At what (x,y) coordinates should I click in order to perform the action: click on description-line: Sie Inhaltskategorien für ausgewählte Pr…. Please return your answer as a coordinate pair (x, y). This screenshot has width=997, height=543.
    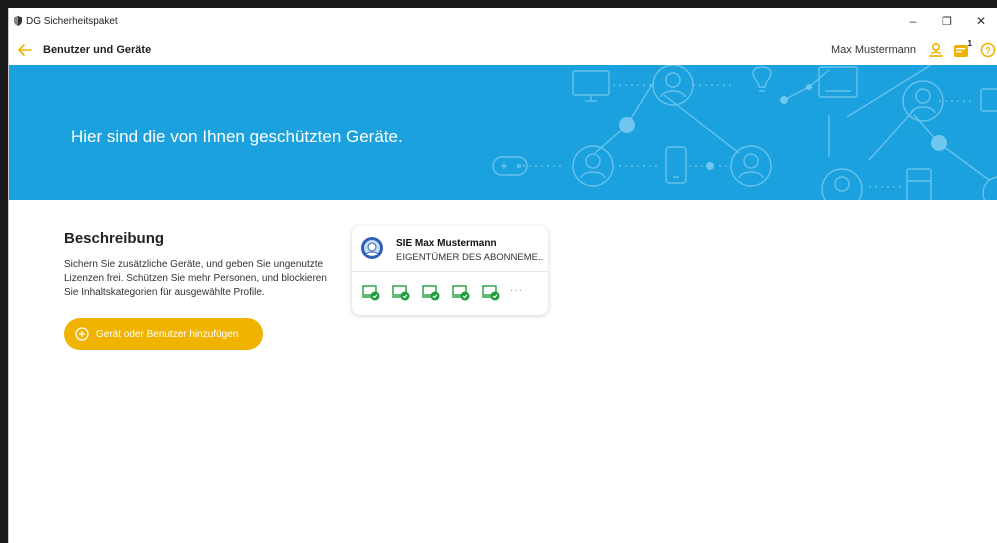
    Looking at the image, I should click on (164, 292).